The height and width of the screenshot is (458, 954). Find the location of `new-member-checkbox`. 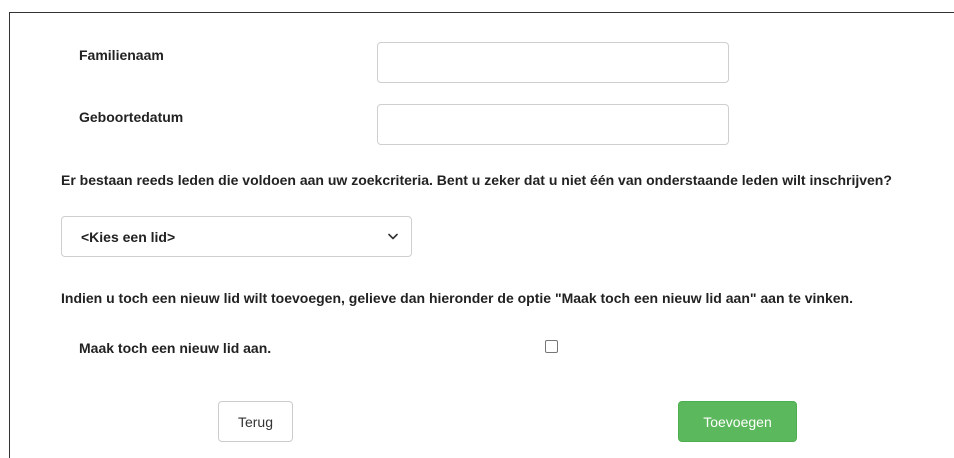

new-member-checkbox is located at coordinates (551, 346).